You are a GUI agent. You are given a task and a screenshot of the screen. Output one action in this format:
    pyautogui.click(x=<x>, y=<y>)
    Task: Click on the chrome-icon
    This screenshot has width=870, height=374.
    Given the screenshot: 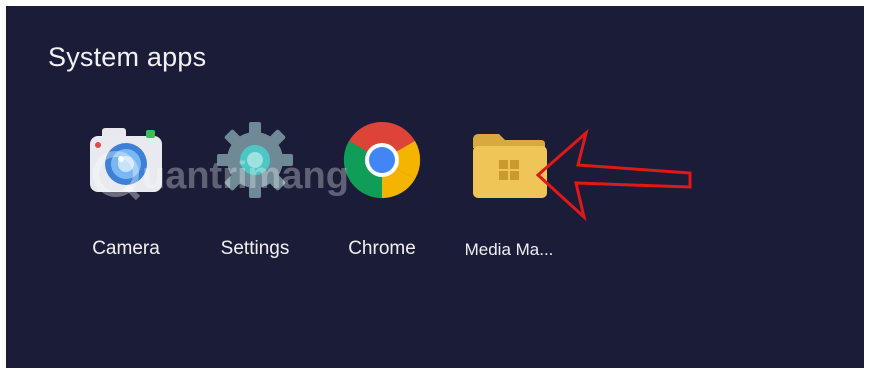 What is the action you would take?
    pyautogui.click(x=382, y=160)
    